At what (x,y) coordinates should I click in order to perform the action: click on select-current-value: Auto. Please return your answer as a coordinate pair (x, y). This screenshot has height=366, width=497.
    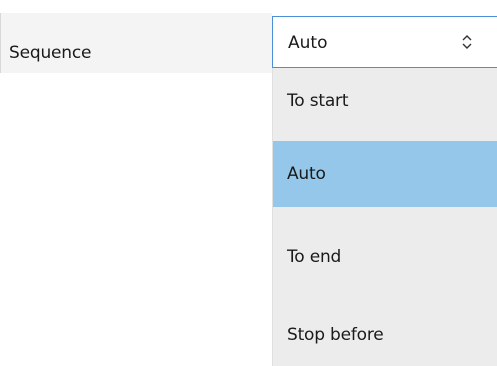
    Looking at the image, I should click on (308, 43).